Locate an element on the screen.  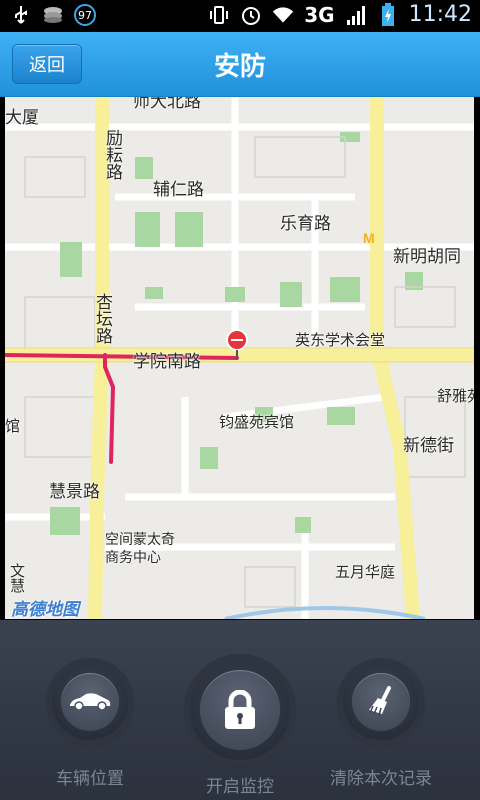
car-icon is located at coordinates (90, 702).